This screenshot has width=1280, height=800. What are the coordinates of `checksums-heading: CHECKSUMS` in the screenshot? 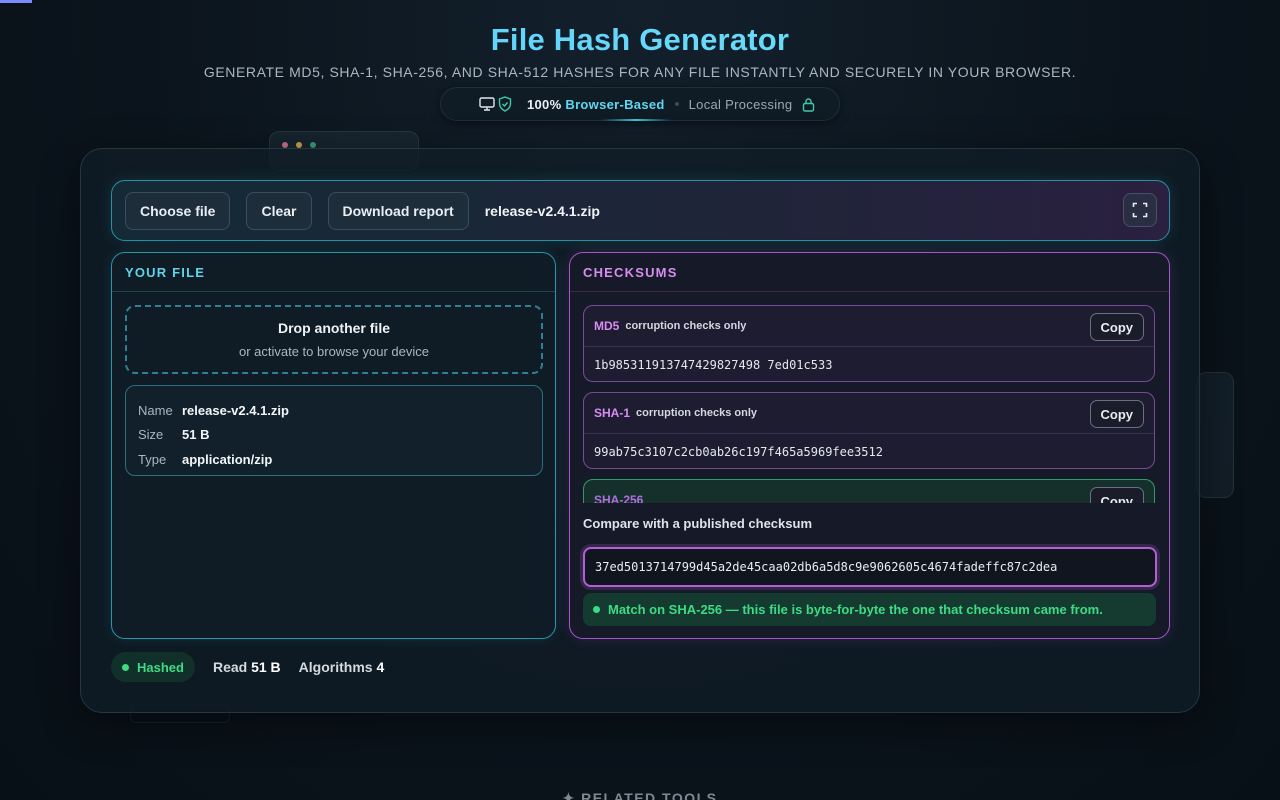 It's located at (869, 272).